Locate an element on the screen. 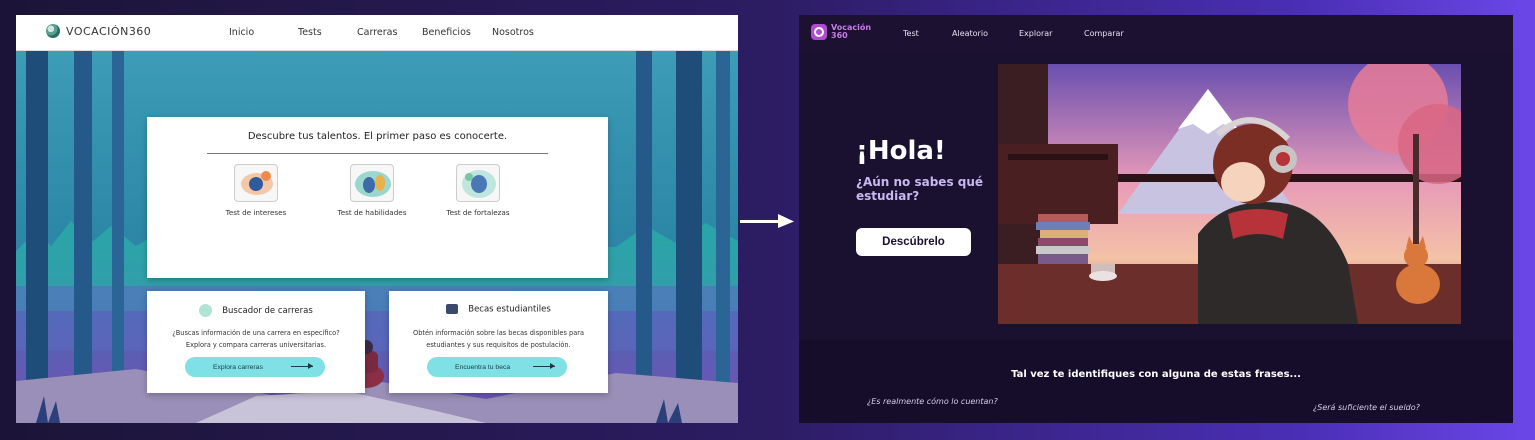 The height and width of the screenshot is (440, 1535). find-scholarship-button: Encuentra tu beca is located at coordinates (497, 367).